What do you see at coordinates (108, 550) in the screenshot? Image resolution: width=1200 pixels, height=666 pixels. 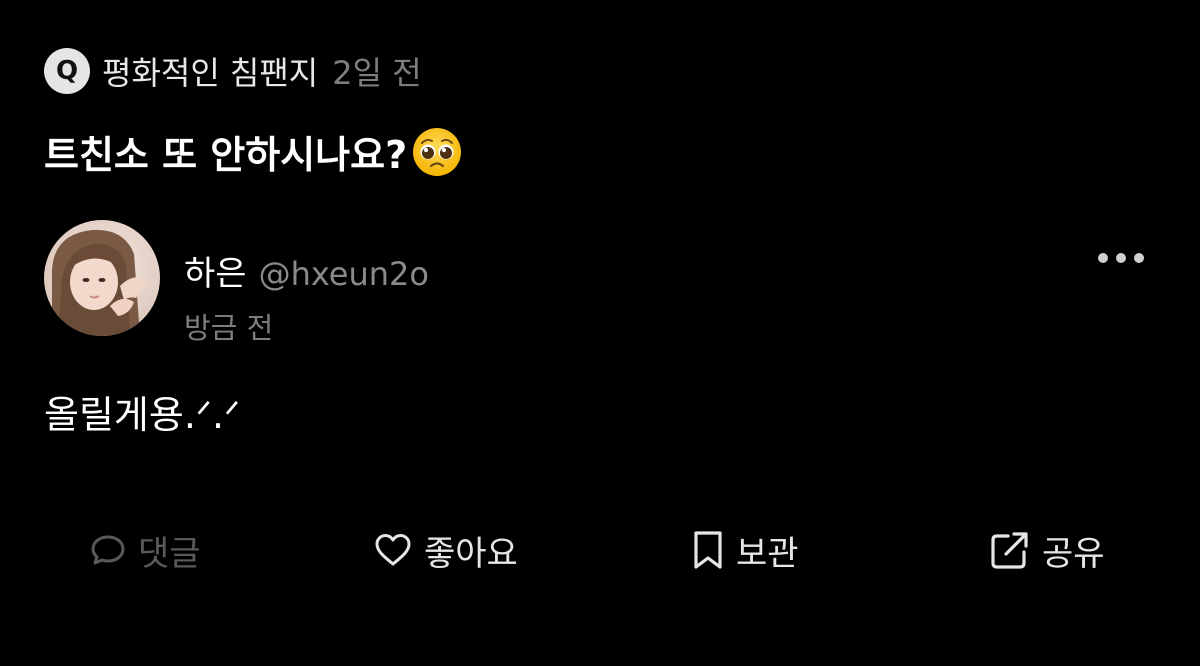 I see `speech-bubble-icon` at bounding box center [108, 550].